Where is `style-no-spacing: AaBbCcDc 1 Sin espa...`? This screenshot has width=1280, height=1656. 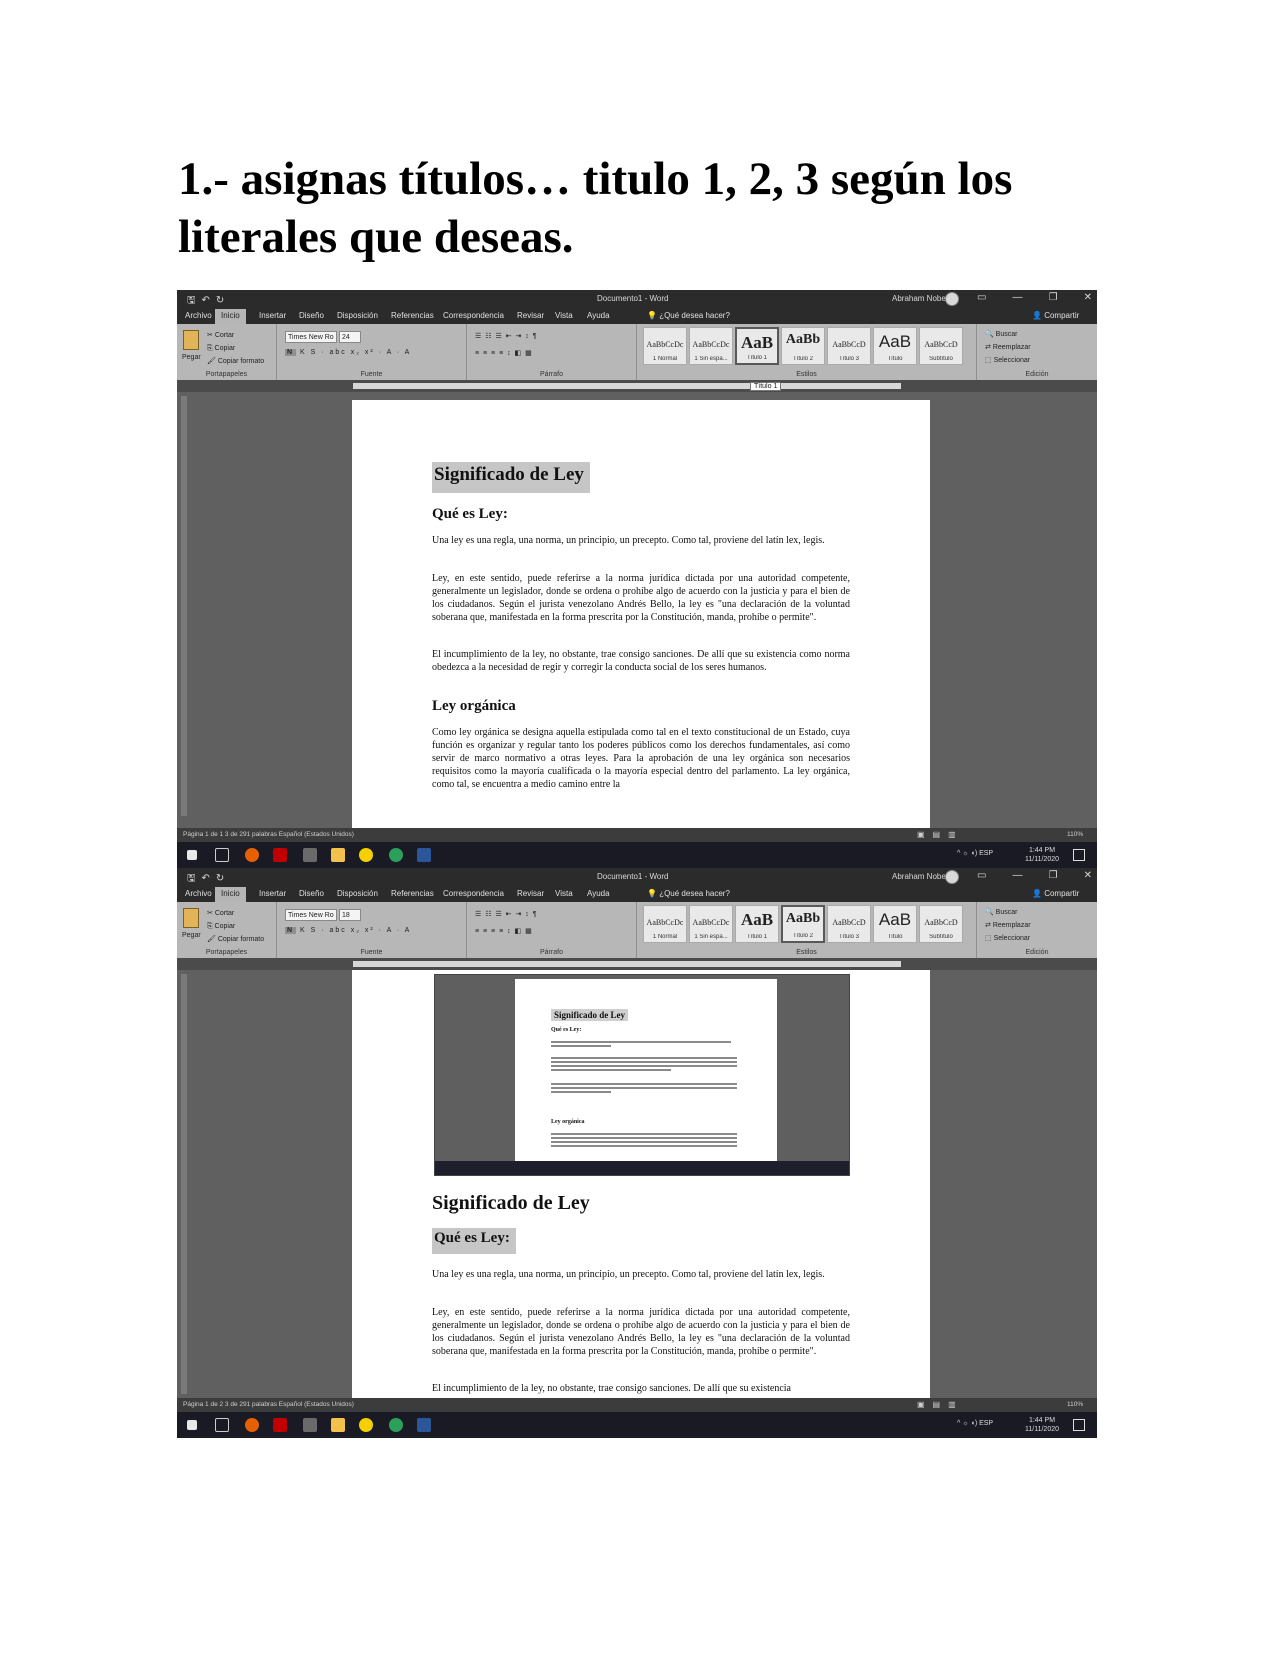 style-no-spacing: AaBbCcDc 1 Sin espa... is located at coordinates (711, 346).